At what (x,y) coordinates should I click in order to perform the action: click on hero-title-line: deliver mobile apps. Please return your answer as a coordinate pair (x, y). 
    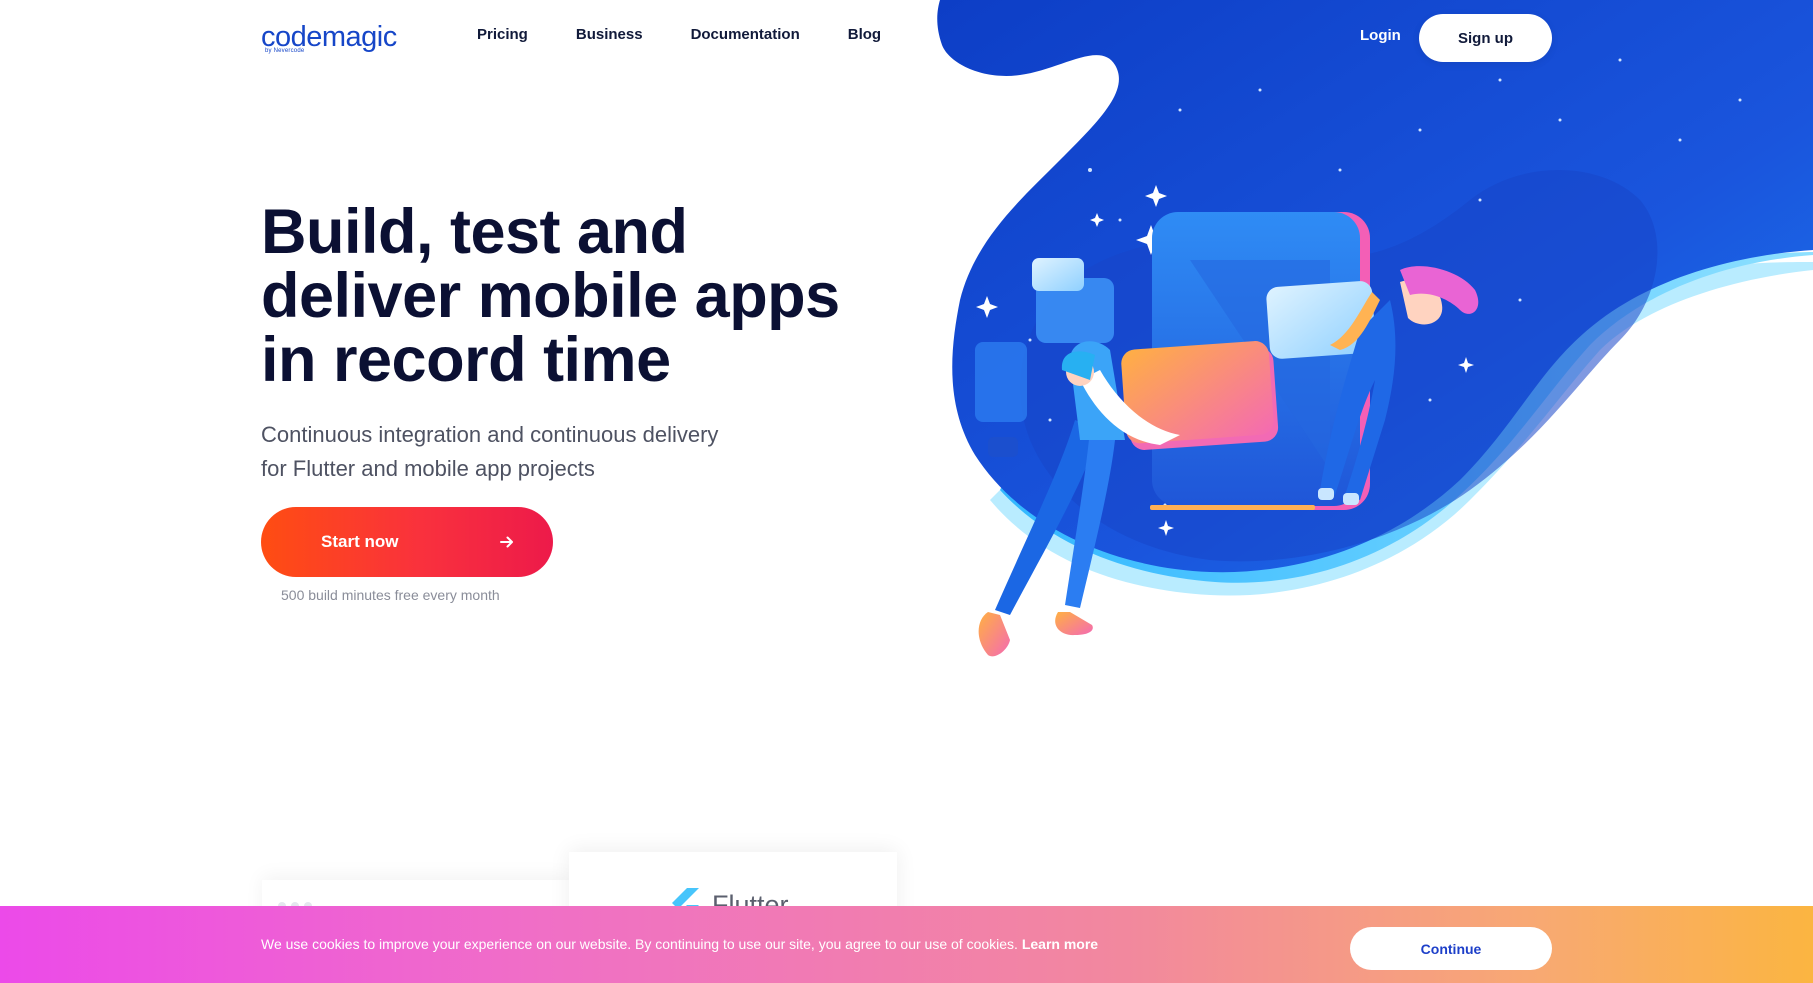
    Looking at the image, I should click on (550, 296).